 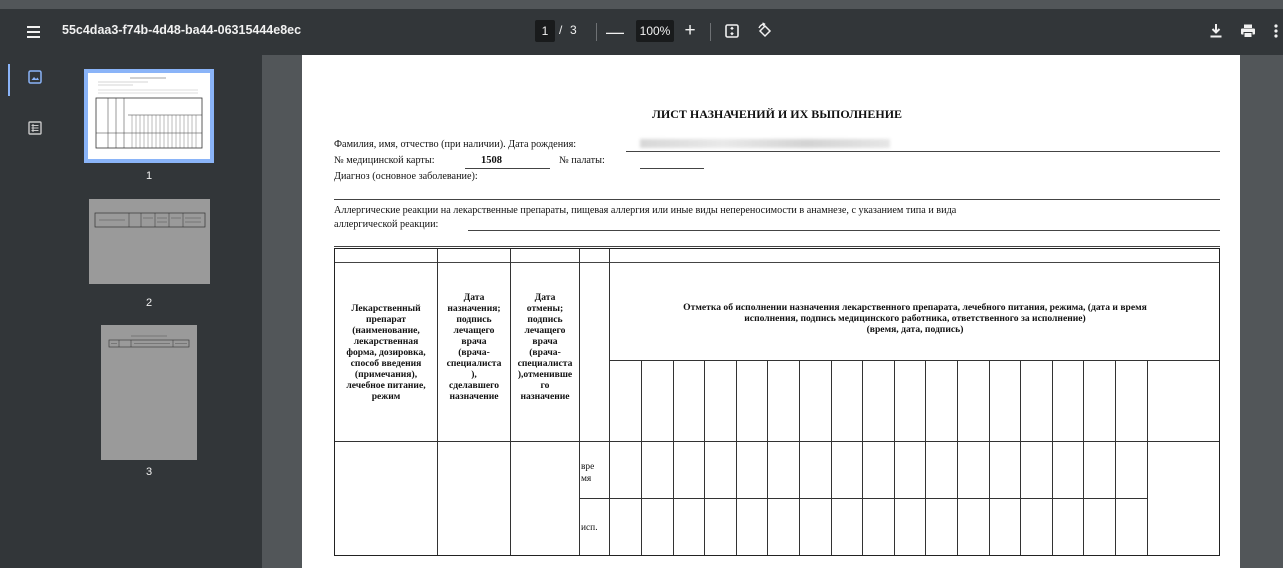 I want to click on form-title: ЛИСТ НАЗНАЧЕНИЙ И ИХ ВЫПОЛНЕНИЕ, so click(x=777, y=114).